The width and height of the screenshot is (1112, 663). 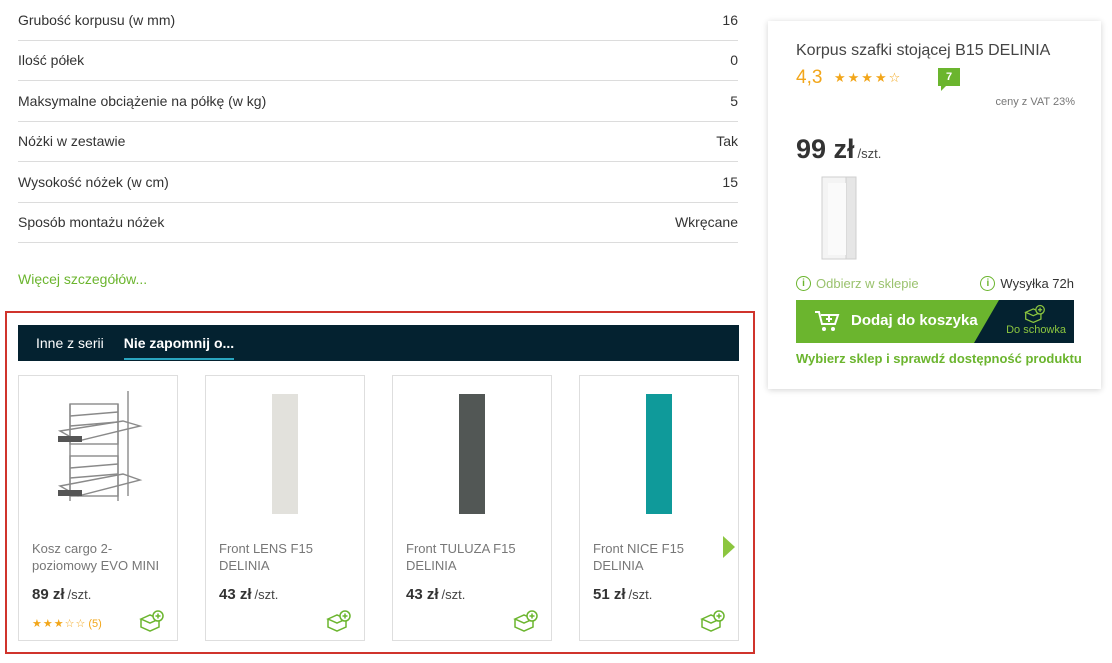 What do you see at coordinates (730, 19) in the screenshot?
I see `spec-value: 16` at bounding box center [730, 19].